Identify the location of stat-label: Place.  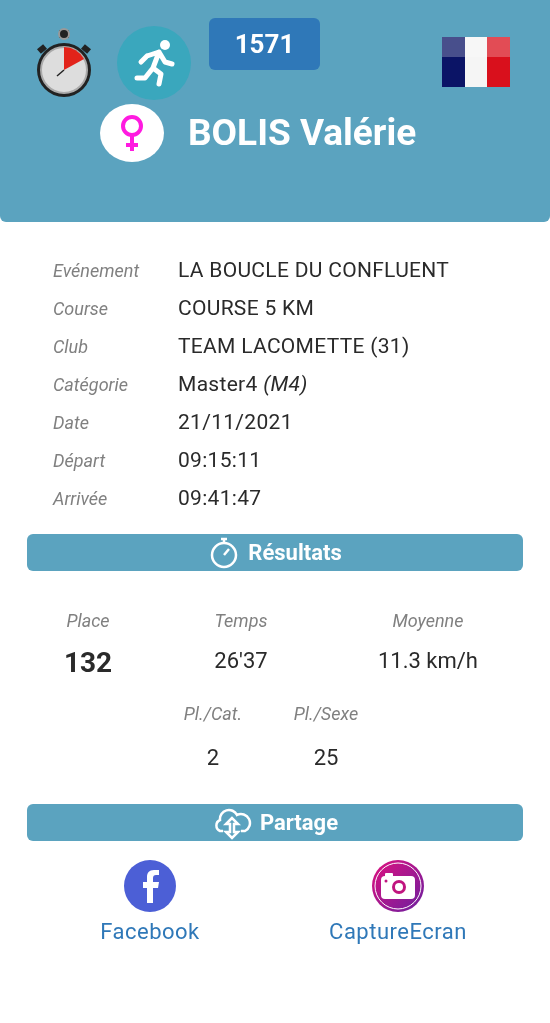
(88, 621).